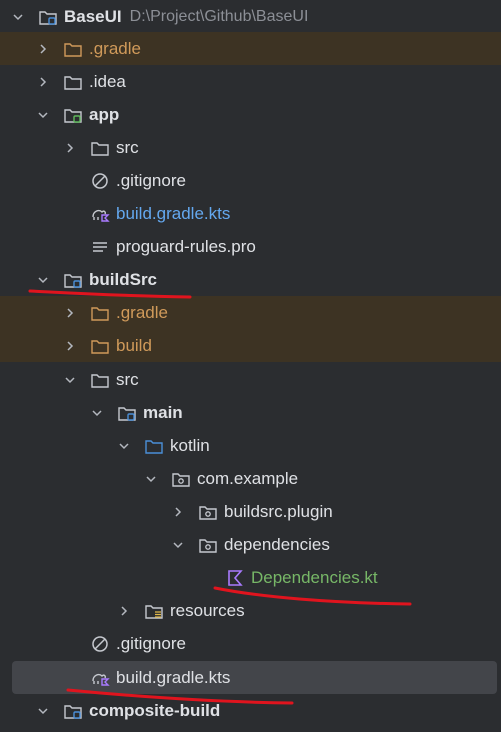  What do you see at coordinates (134, 345) in the screenshot?
I see `tree-item-label: build` at bounding box center [134, 345].